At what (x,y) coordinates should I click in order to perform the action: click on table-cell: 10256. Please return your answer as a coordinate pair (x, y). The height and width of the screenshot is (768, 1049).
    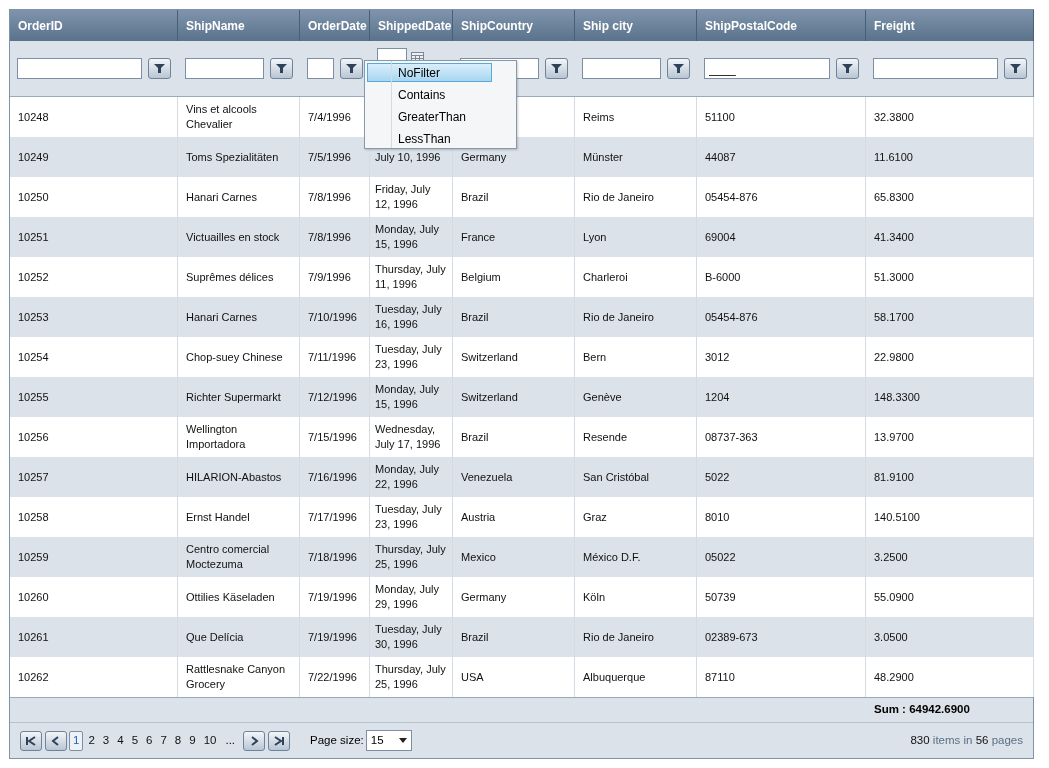
    Looking at the image, I should click on (33, 437).